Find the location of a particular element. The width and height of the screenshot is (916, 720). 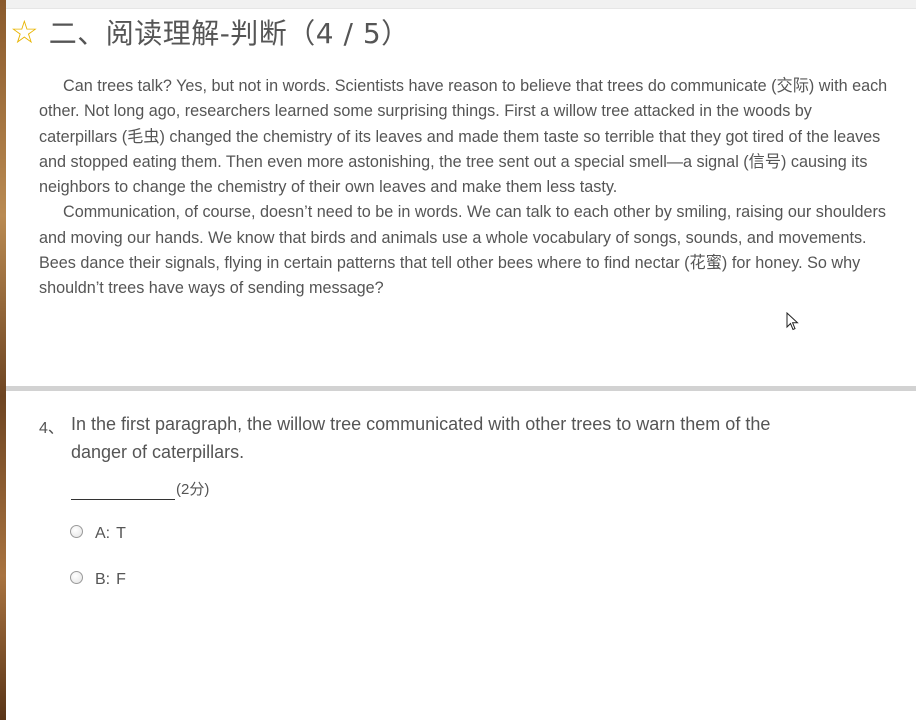

section-header: ☆ 二、阅读理解-判断（4 / 5） is located at coordinates (210, 32).